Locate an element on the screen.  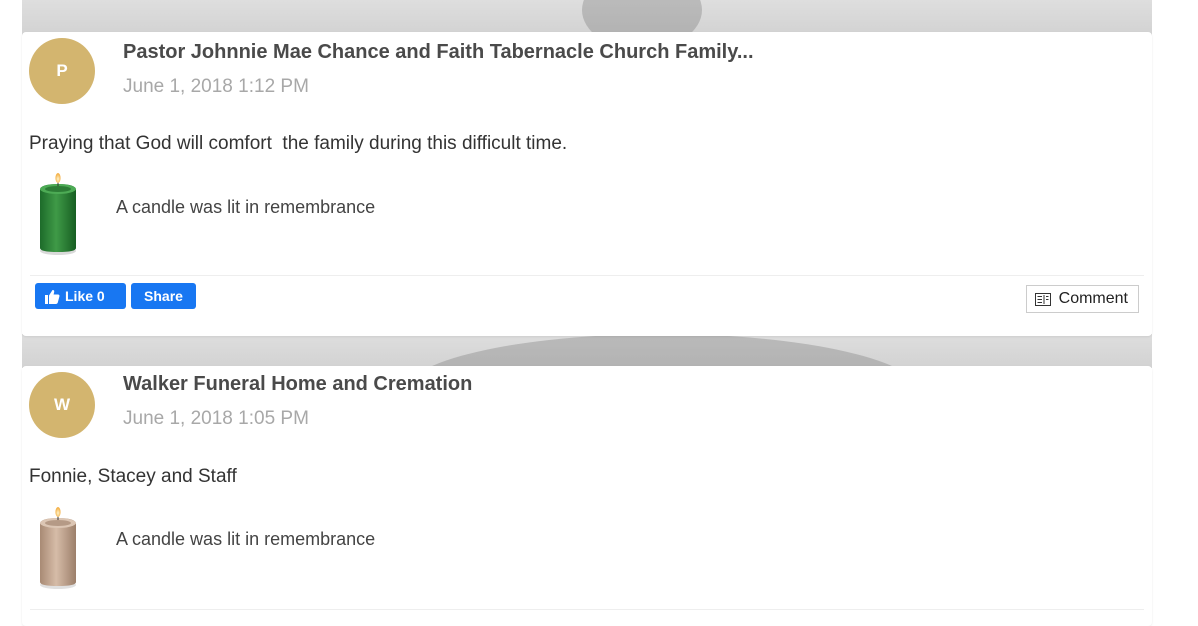
background-strip-middle is located at coordinates (587, 351).